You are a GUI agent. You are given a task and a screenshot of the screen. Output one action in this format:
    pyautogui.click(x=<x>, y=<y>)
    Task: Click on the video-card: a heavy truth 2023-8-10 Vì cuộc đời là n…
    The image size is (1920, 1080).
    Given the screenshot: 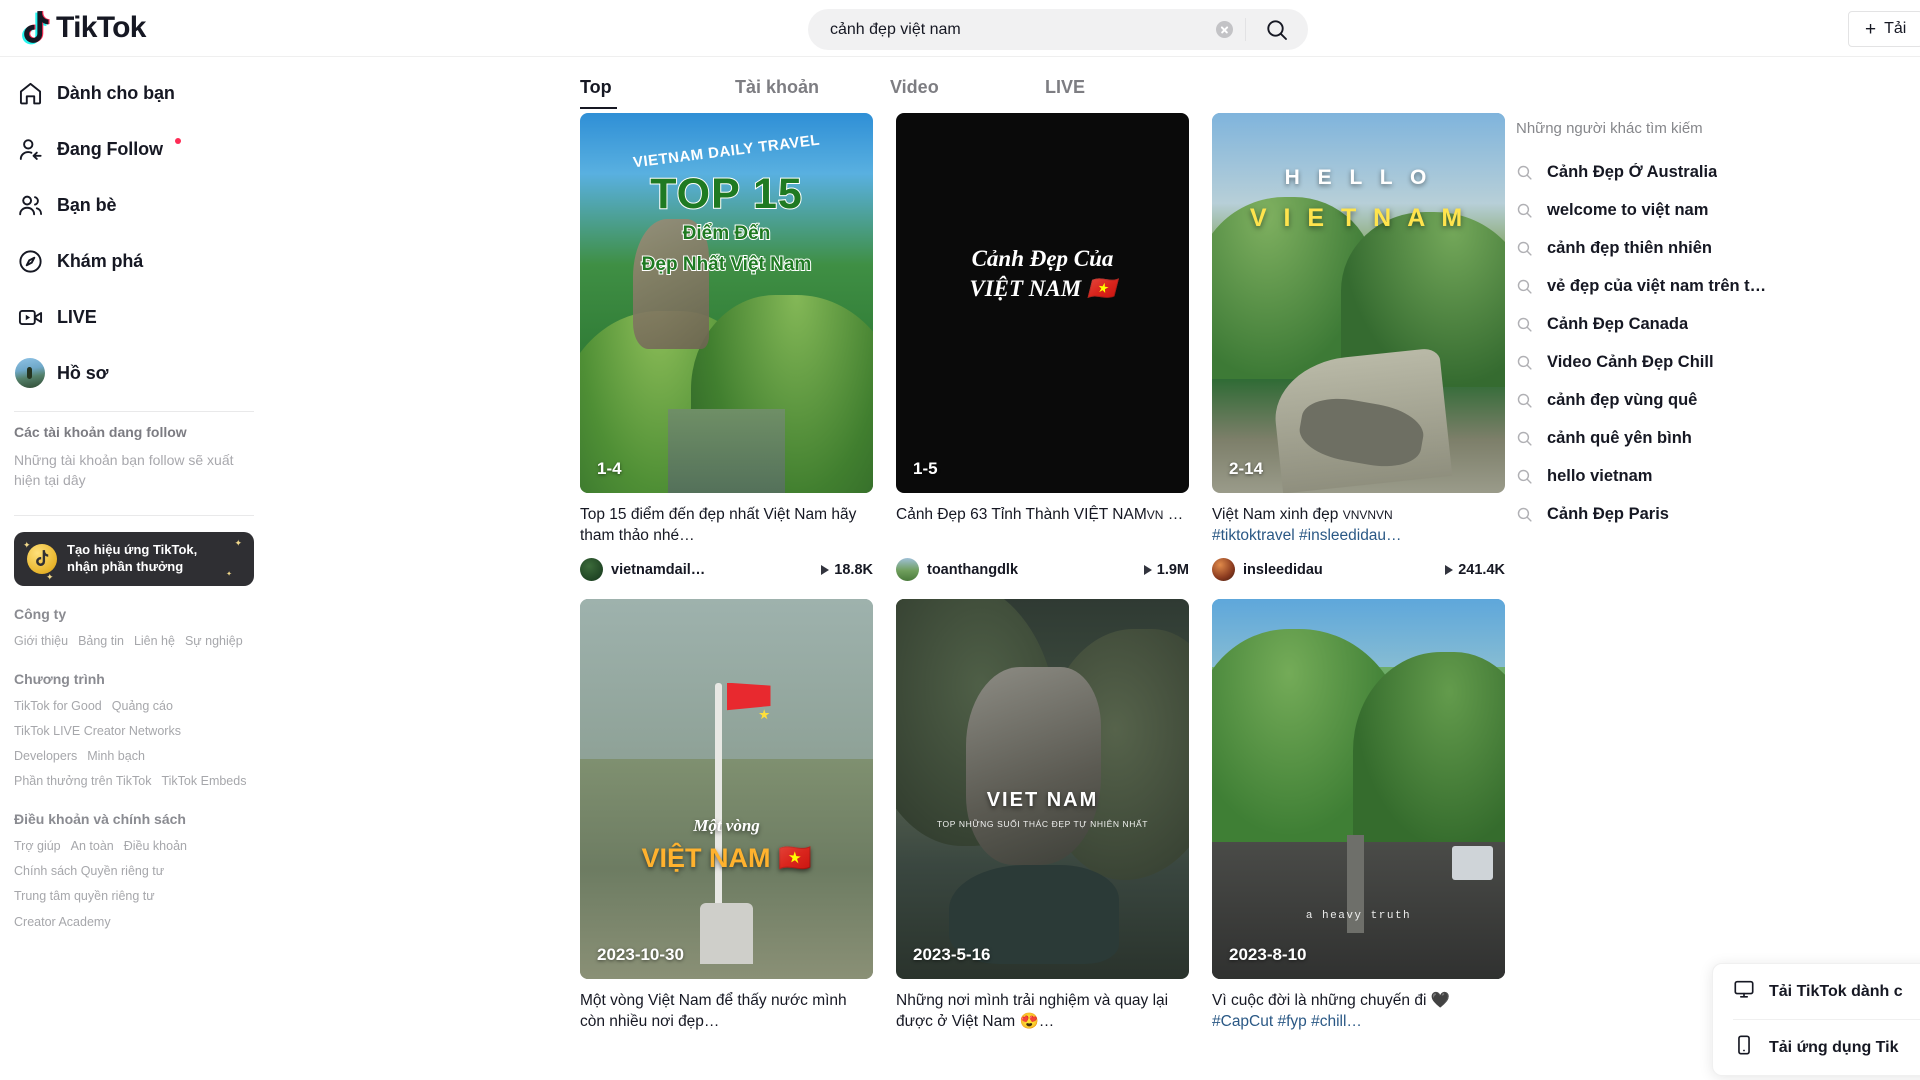 What is the action you would take?
    pyautogui.click(x=1358, y=816)
    